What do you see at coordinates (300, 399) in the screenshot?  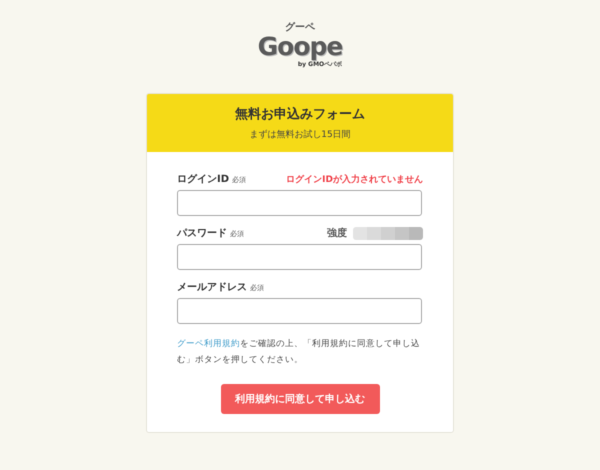 I see `submit-button: 利用規約に同意して申し込む` at bounding box center [300, 399].